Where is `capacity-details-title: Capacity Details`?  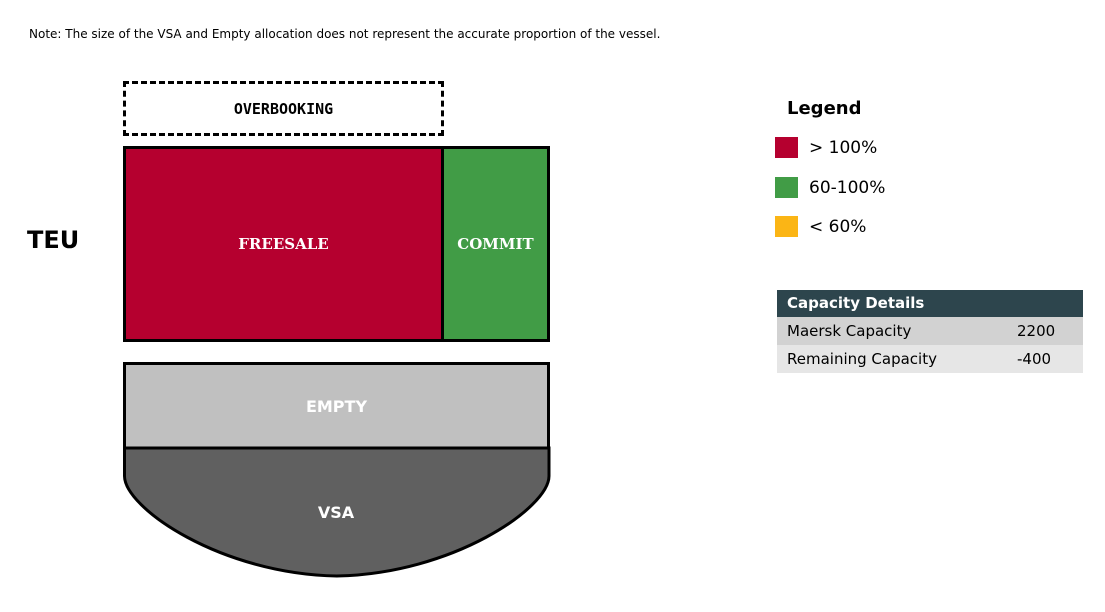 capacity-details-title: Capacity Details is located at coordinates (930, 303).